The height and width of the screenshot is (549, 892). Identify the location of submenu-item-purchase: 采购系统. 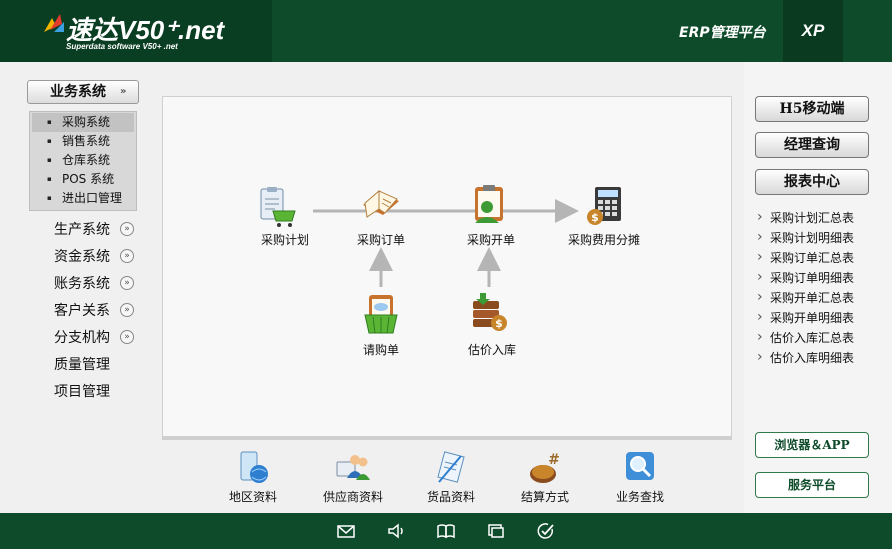
(83, 122).